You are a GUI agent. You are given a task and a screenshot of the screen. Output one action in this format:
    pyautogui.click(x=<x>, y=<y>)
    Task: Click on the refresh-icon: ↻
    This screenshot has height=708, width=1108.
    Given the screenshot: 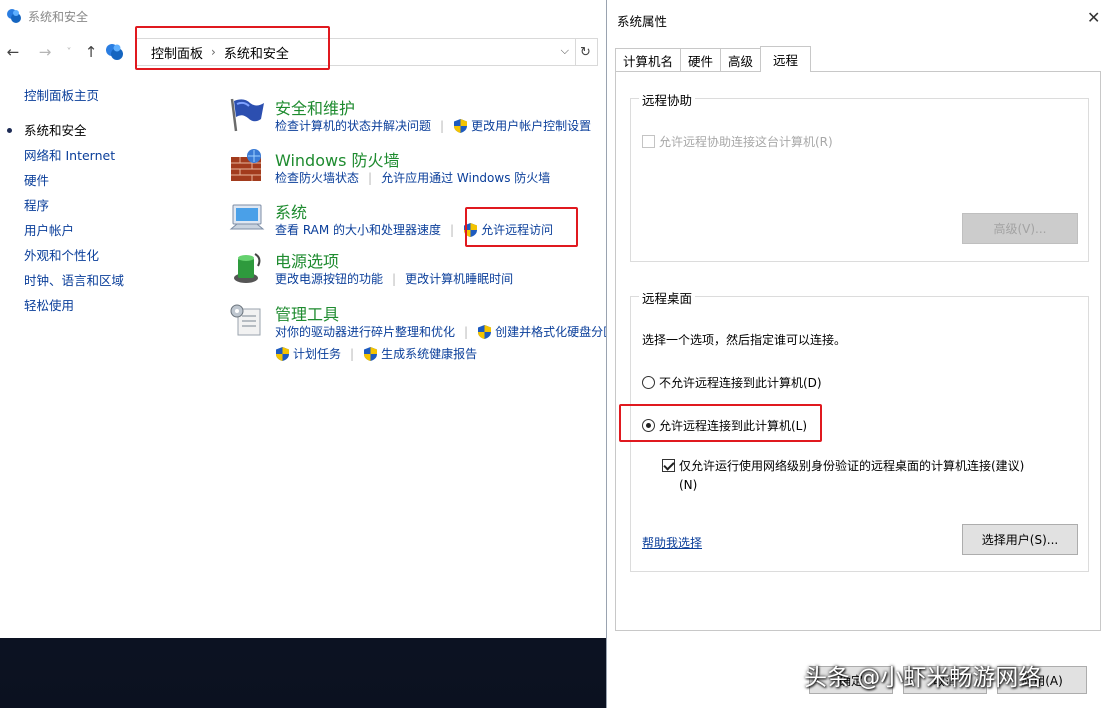 What is the action you would take?
    pyautogui.click(x=586, y=52)
    